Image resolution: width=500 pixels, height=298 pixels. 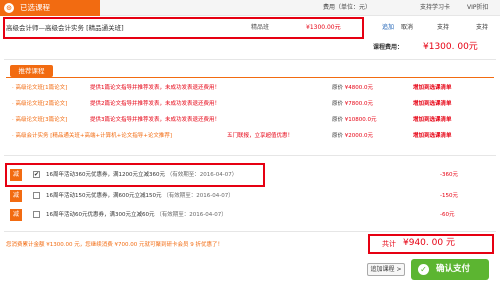 I want to click on recommend-price: 原价 ¥4800.0元, so click(x=353, y=88).